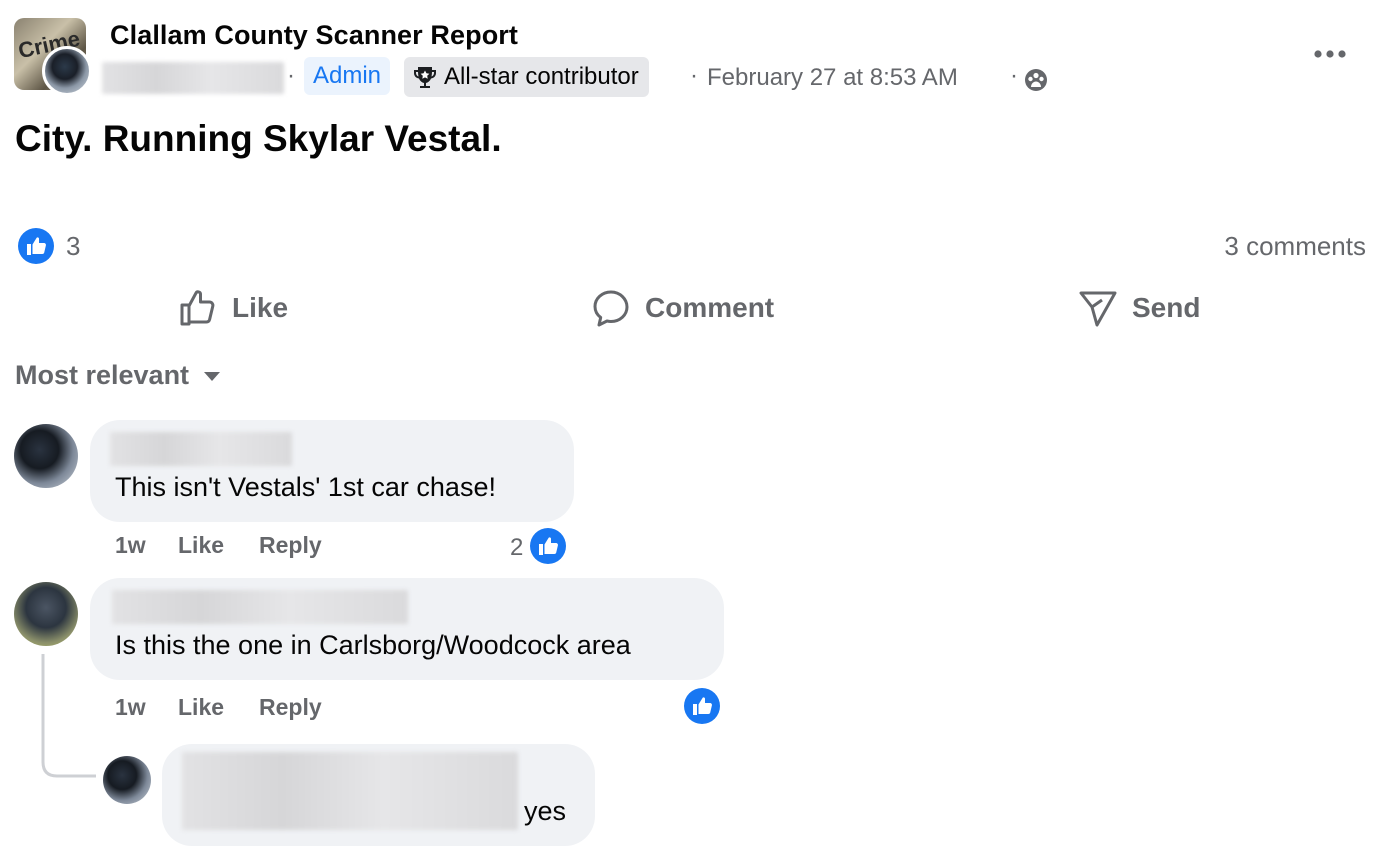  I want to click on send-button-label: Send, so click(1166, 307).